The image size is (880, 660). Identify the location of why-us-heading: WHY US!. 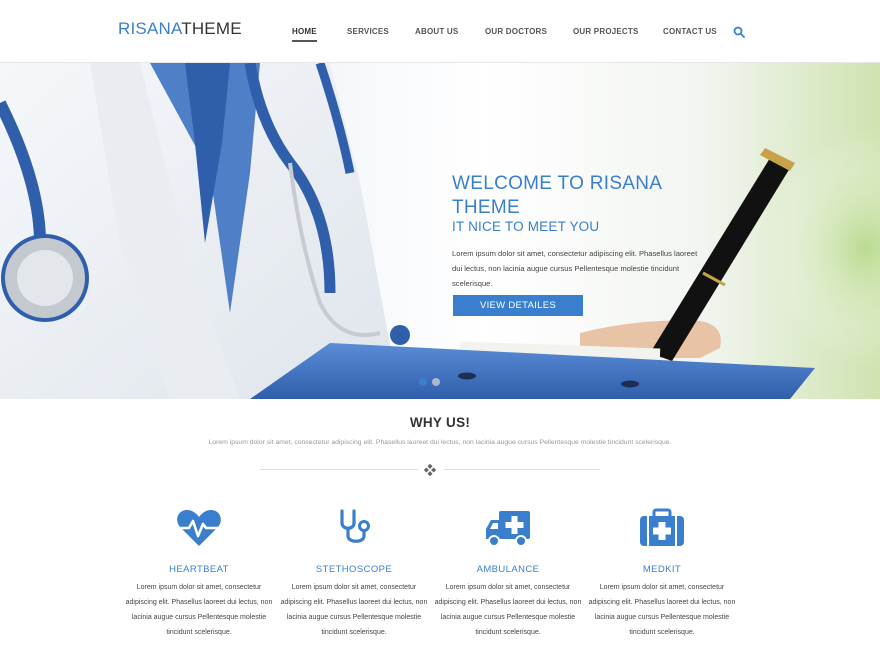
(440, 422).